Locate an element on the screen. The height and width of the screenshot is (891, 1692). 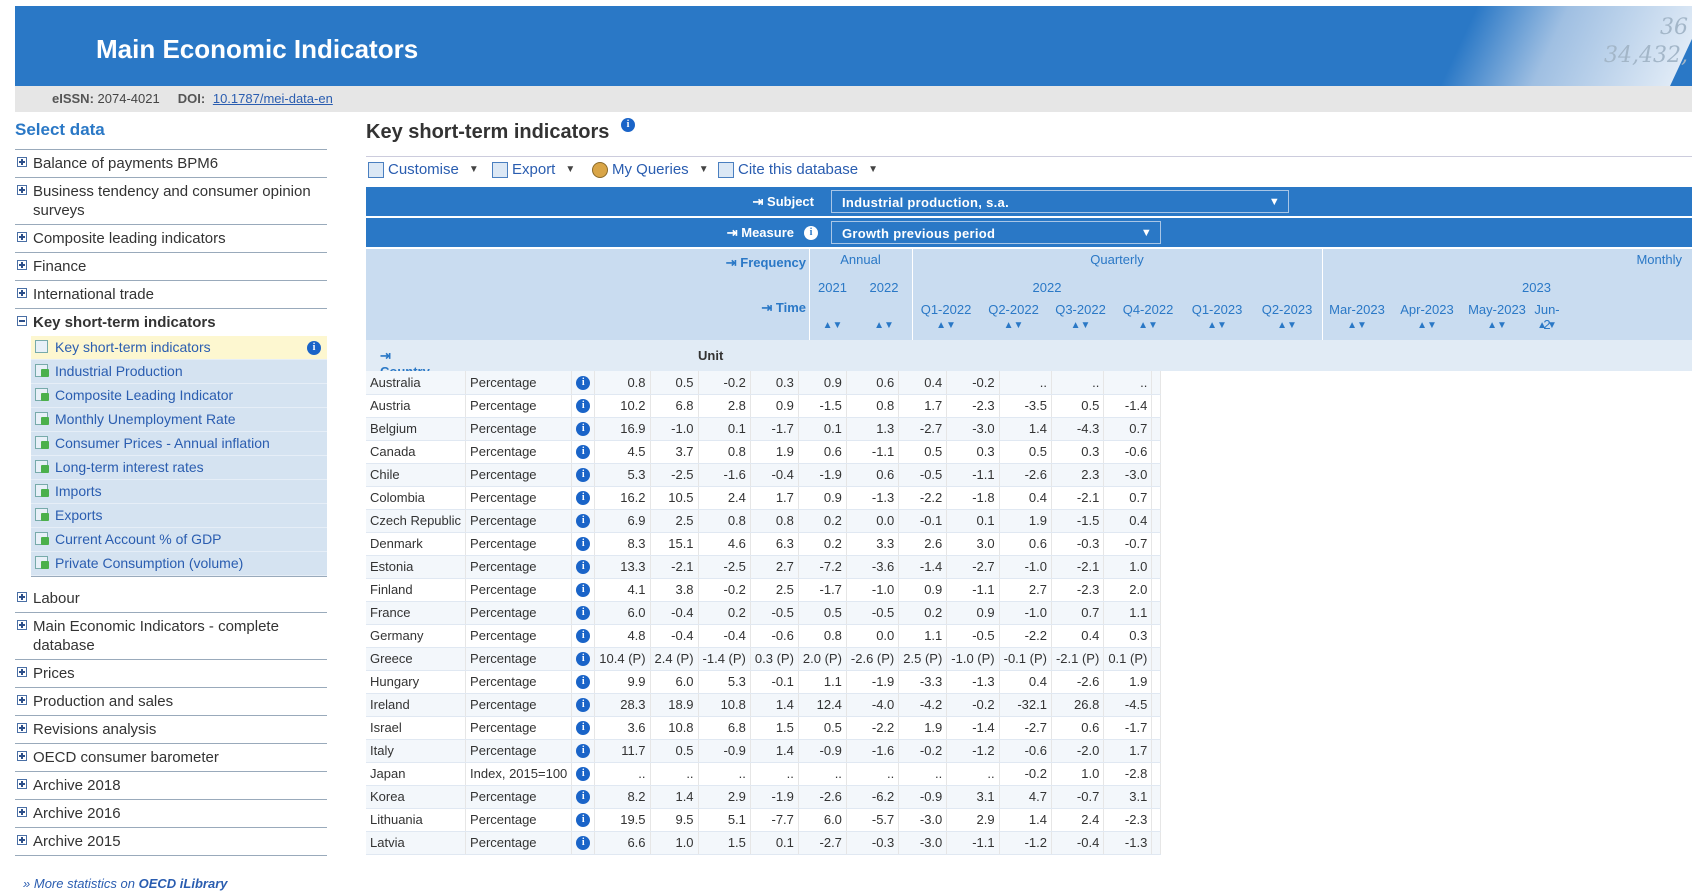
sidebar-item-prices: Prices is located at coordinates (171, 674).